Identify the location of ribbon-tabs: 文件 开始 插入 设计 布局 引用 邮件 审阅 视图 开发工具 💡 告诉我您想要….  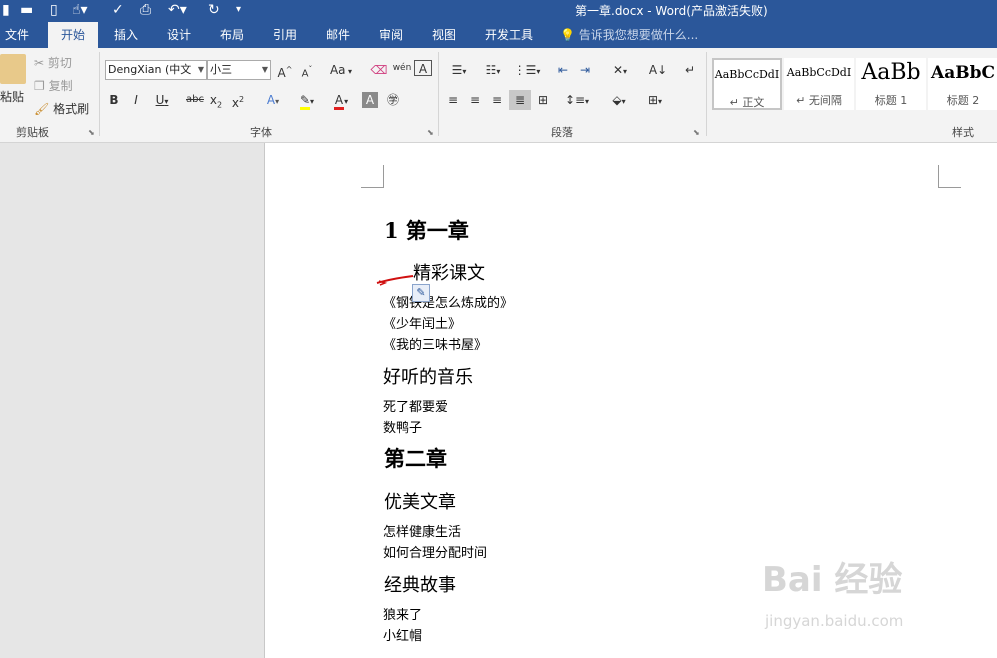
(498, 35).